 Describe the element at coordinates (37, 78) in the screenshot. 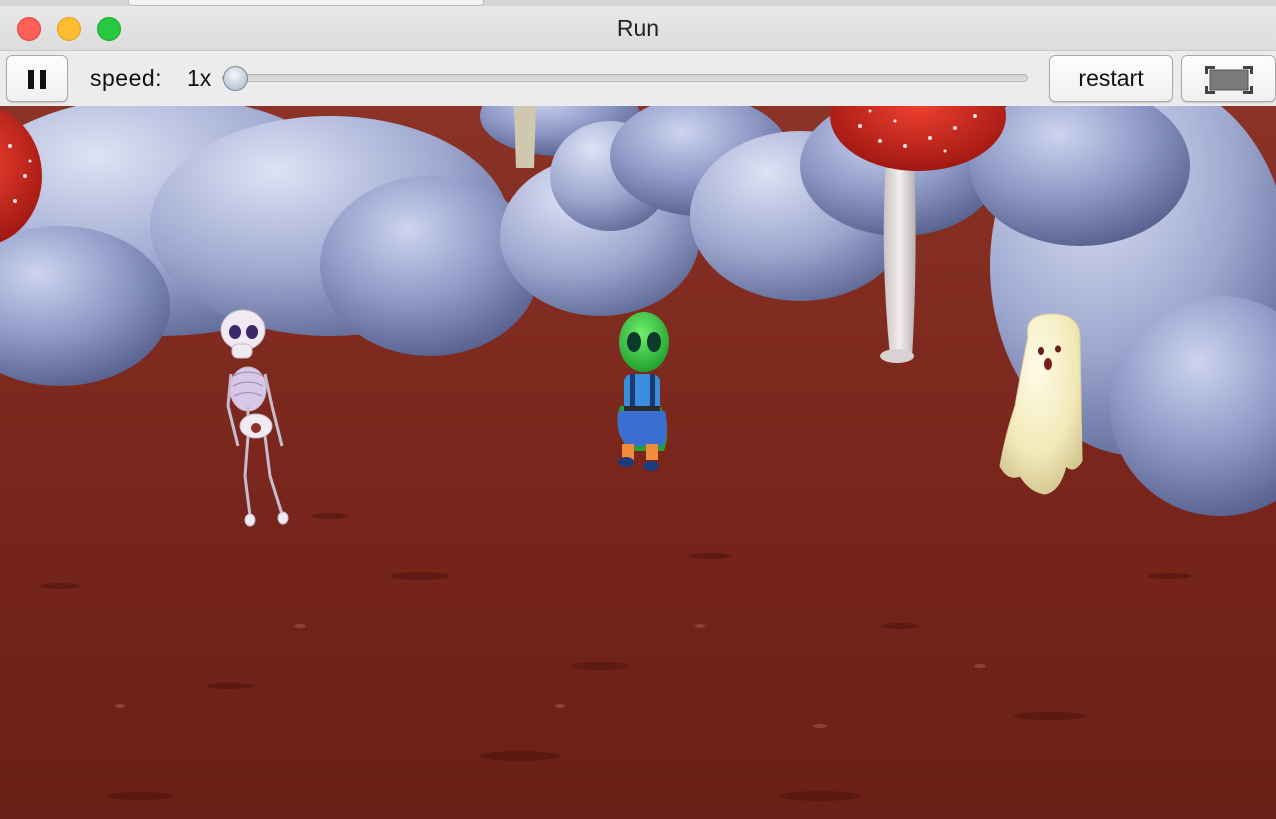

I see `pause-button` at that location.